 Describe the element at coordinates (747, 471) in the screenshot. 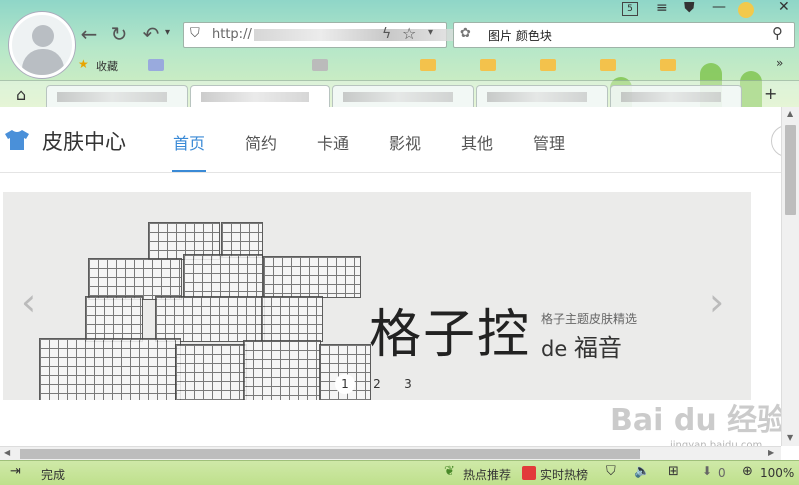

I see `zoom-icon: ⊕` at that location.